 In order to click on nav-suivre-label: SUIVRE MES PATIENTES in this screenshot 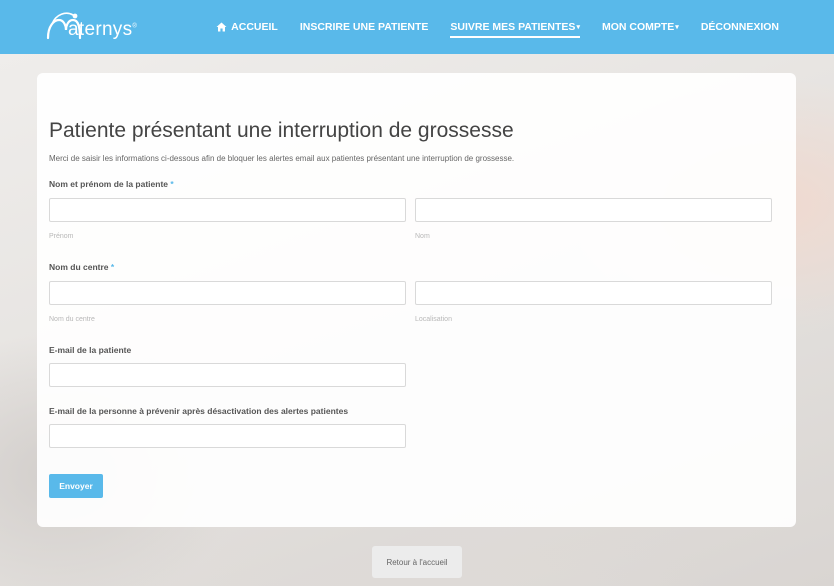, I will do `click(513, 27)`.